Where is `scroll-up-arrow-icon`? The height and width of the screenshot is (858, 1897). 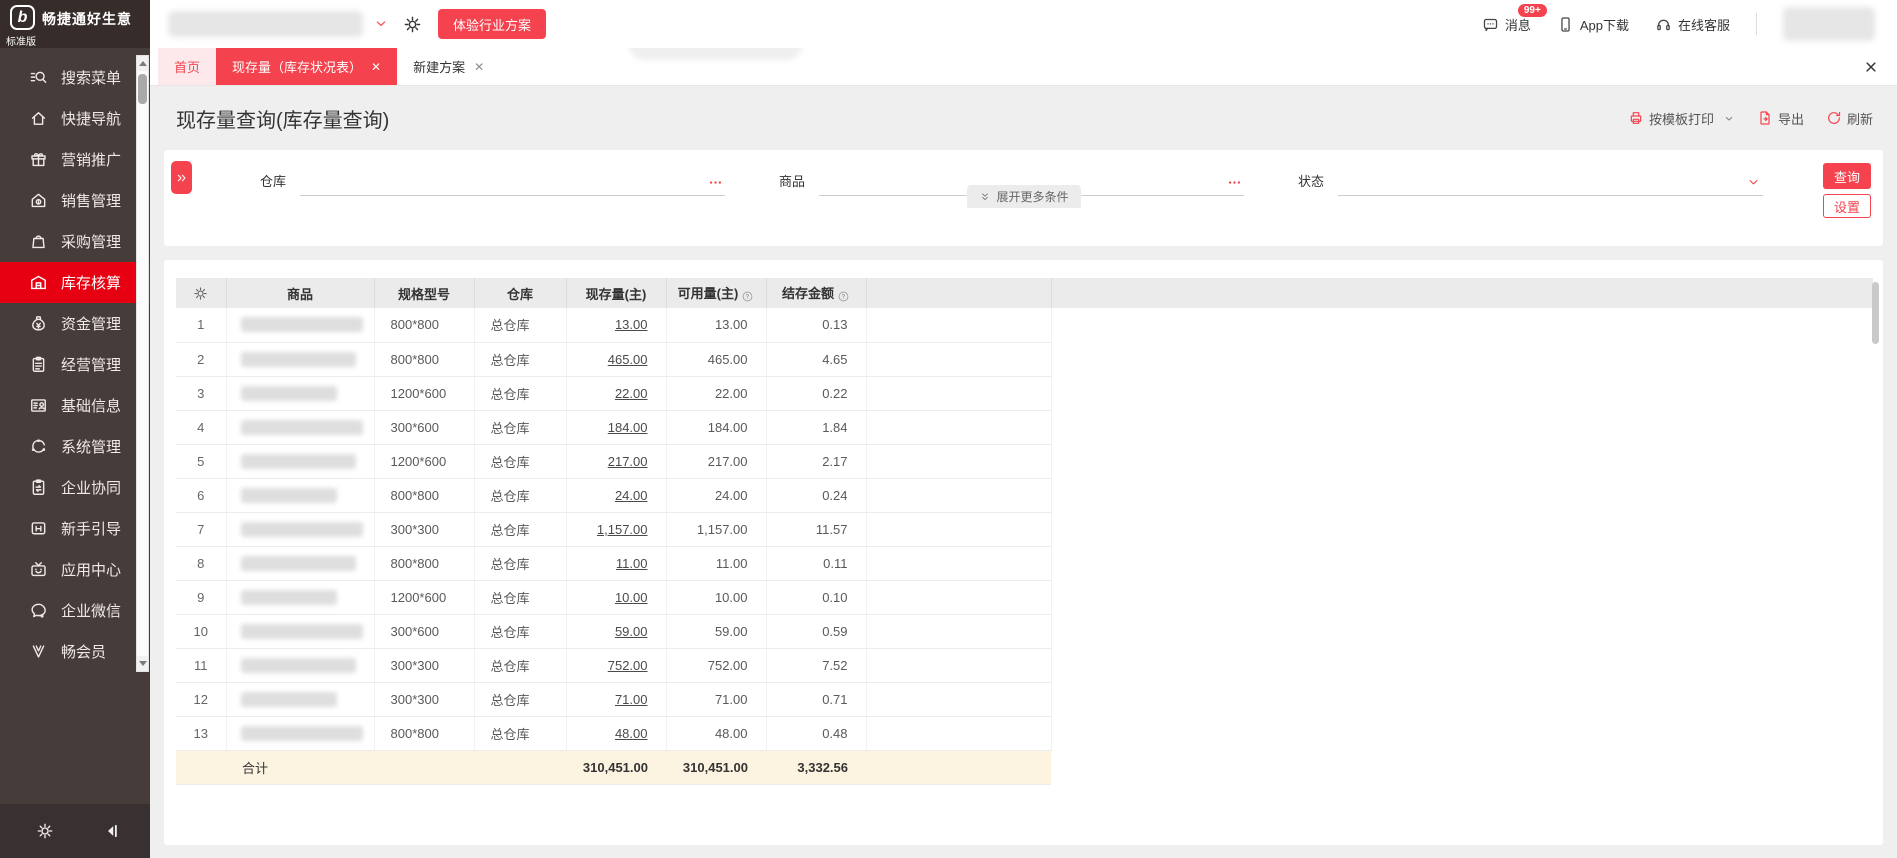
scroll-up-arrow-icon is located at coordinates (142, 63).